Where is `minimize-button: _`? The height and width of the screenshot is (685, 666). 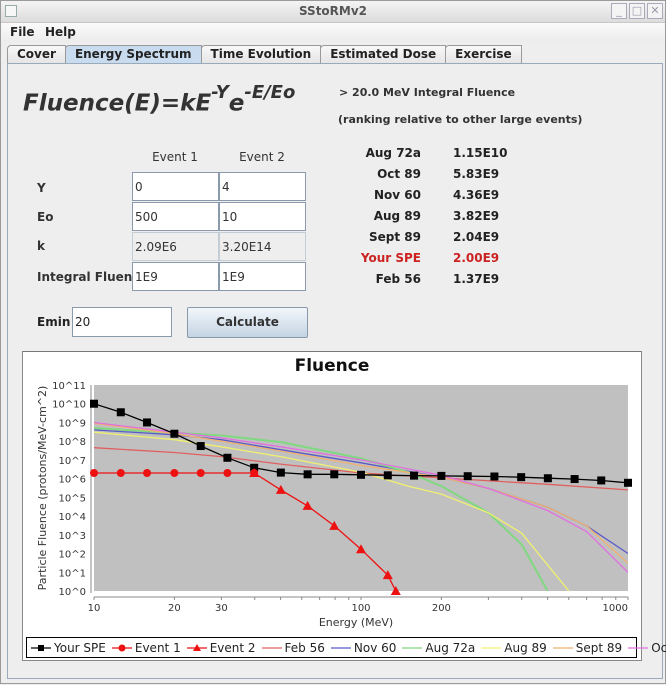
minimize-button: _ is located at coordinates (619, 11).